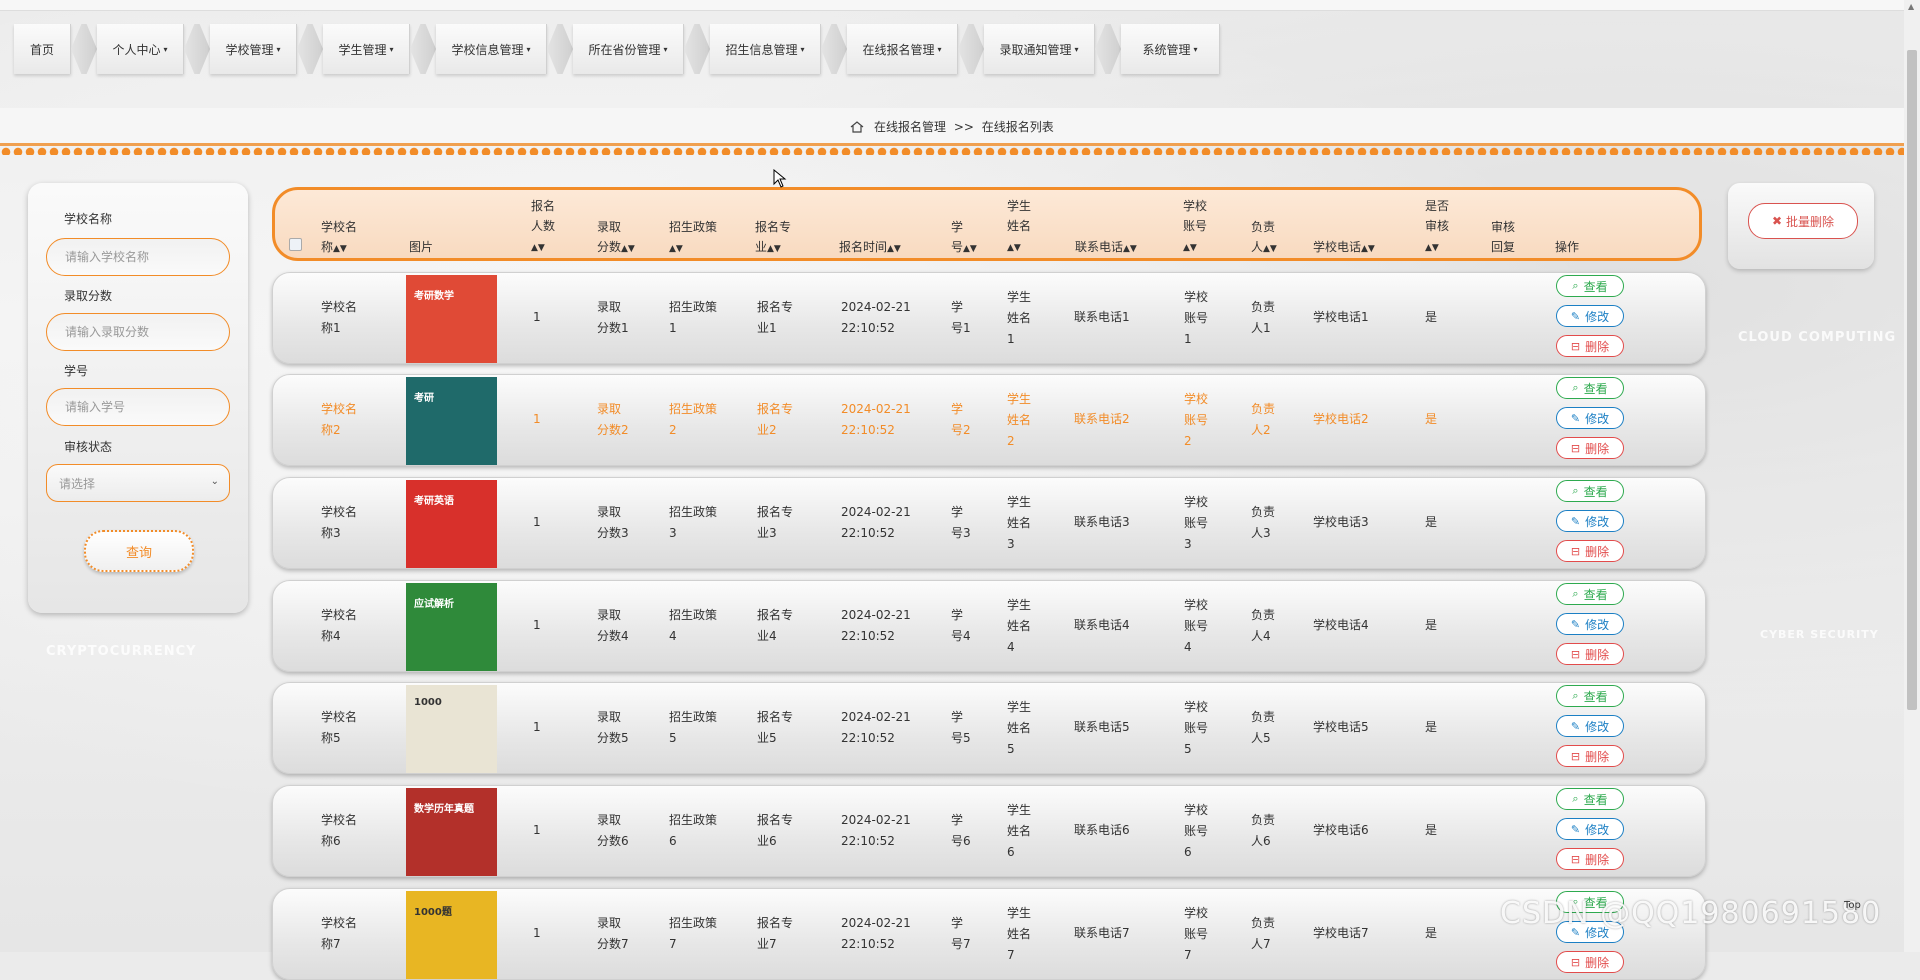  Describe the element at coordinates (910, 127) in the screenshot. I see `breadcrumb-parent: 在线报名管理` at that location.